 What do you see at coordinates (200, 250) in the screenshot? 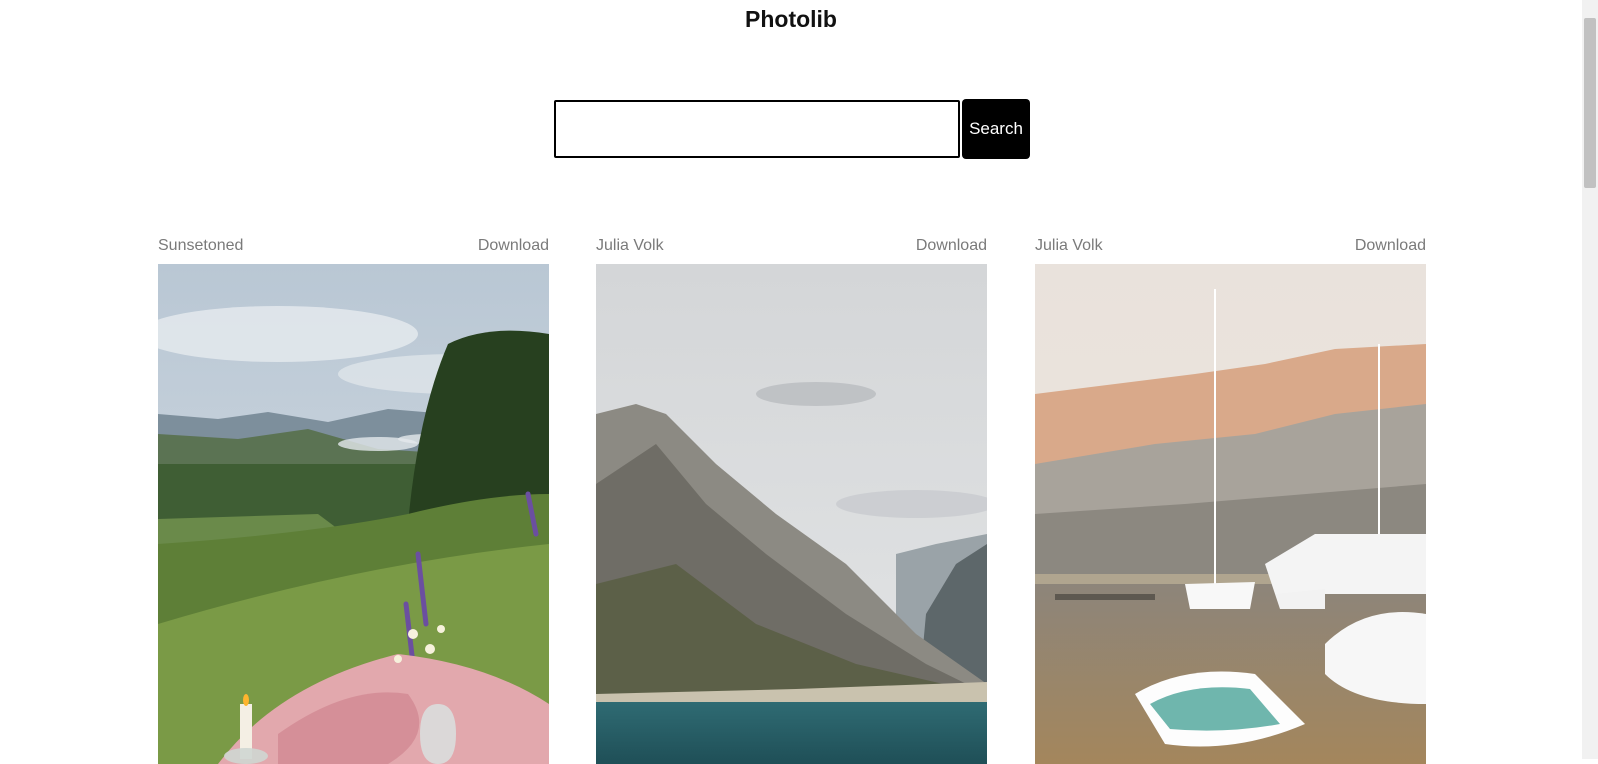
I see `photo-author: Sunsetoned` at bounding box center [200, 250].